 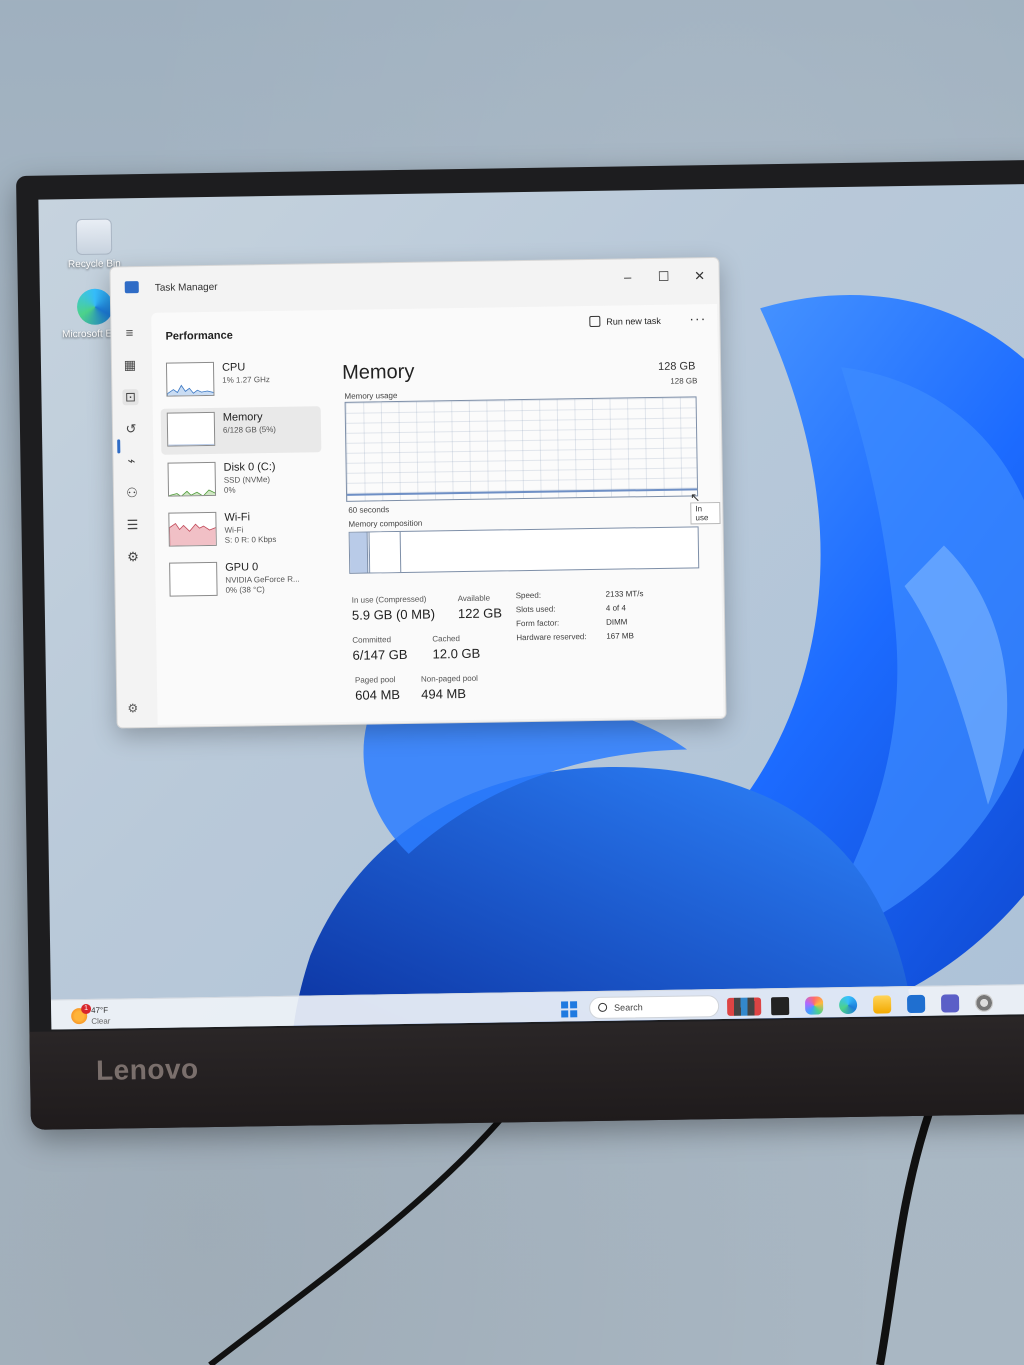 What do you see at coordinates (449, 678) in the screenshot?
I see `non-paged-pool-label: Non-paged pool` at bounding box center [449, 678].